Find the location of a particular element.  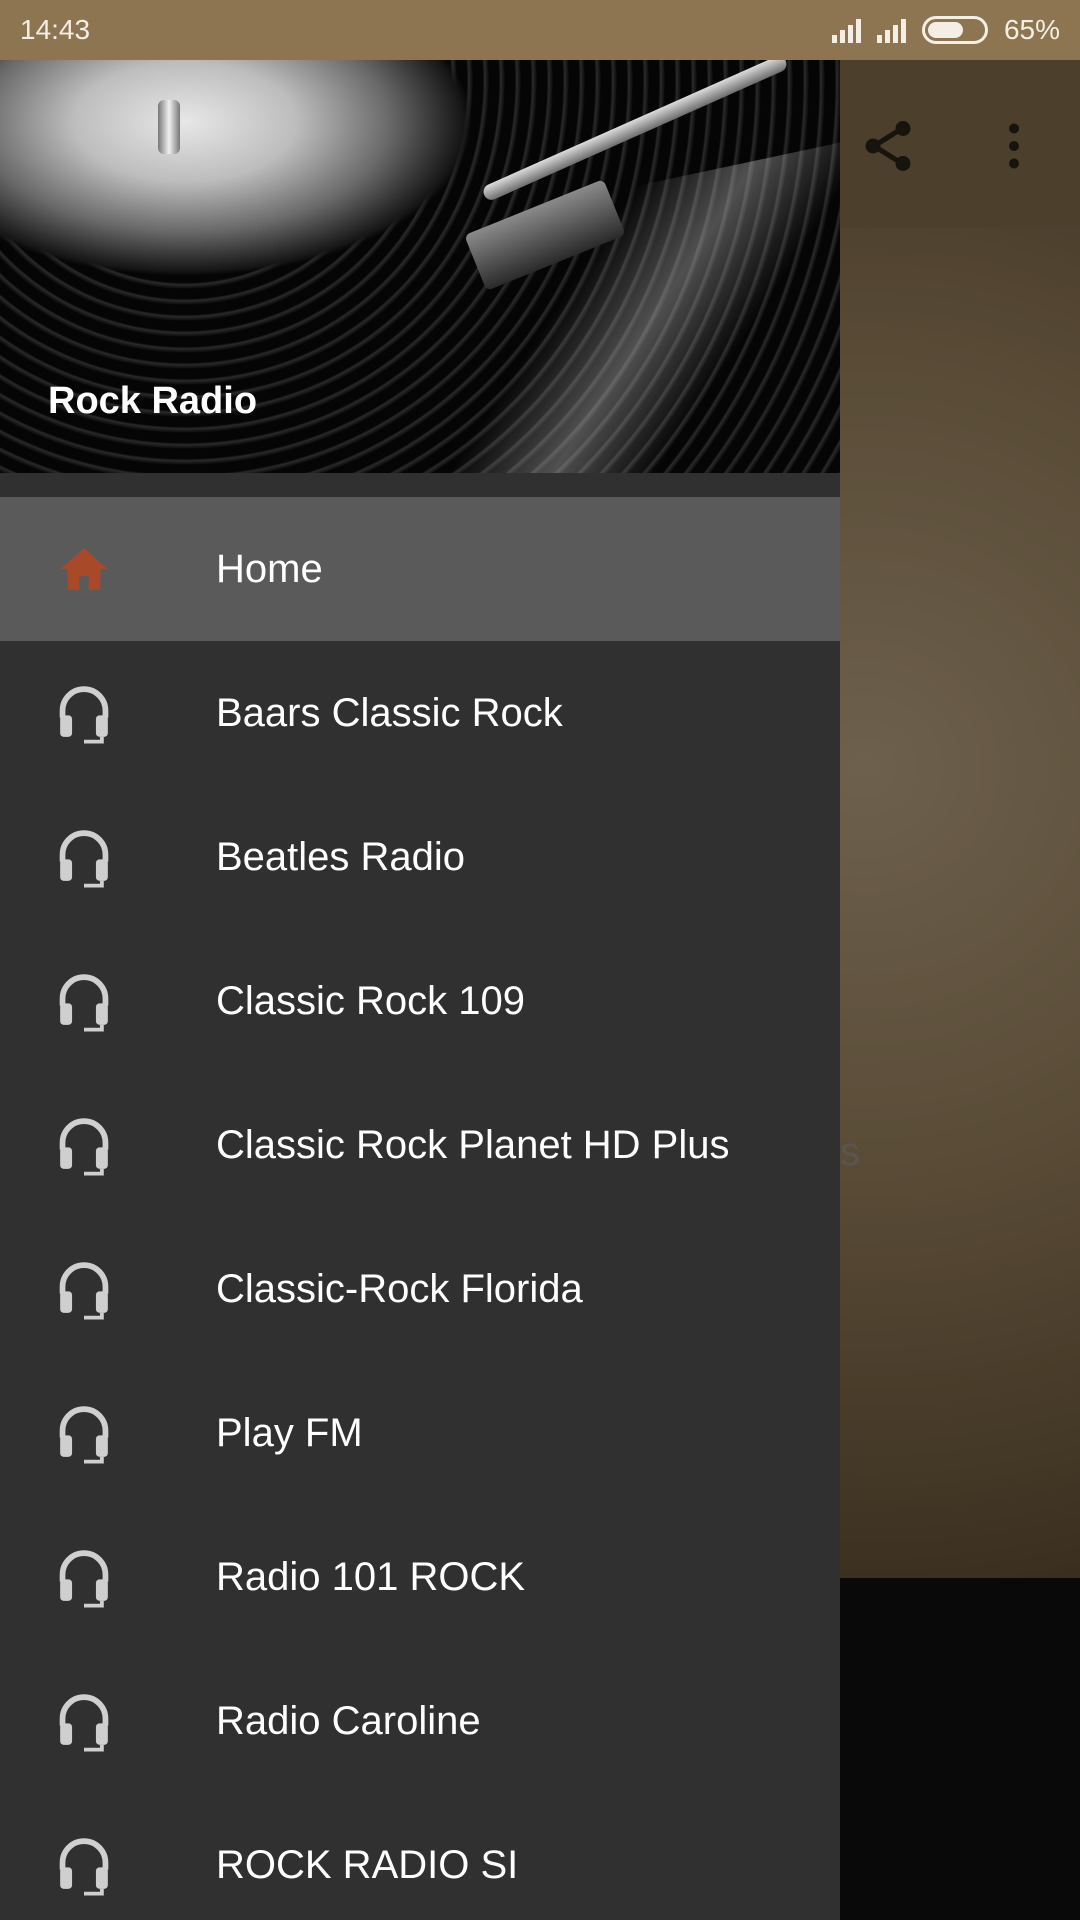

nav-item-label: ROCK RADIO SI is located at coordinates (367, 1864).